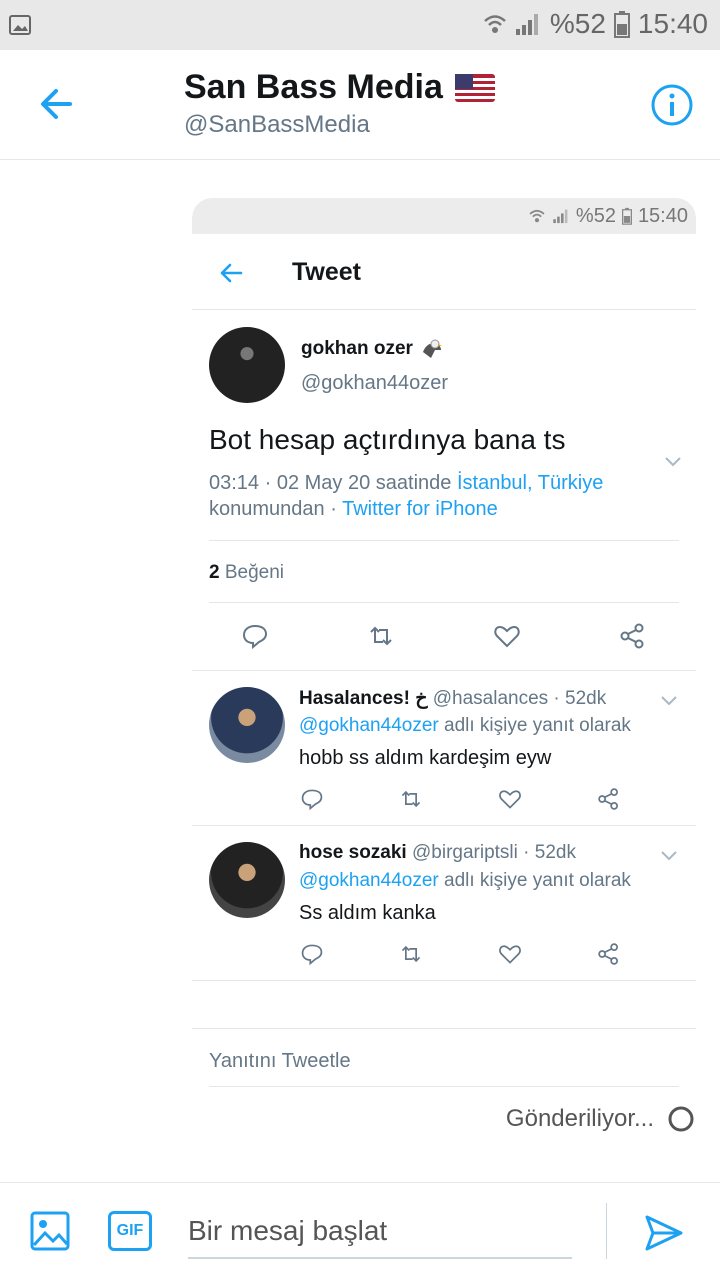 The image size is (720, 1280). What do you see at coordinates (494, 852) in the screenshot?
I see `reply-author-handle: @birgariptsli · 52dk` at bounding box center [494, 852].